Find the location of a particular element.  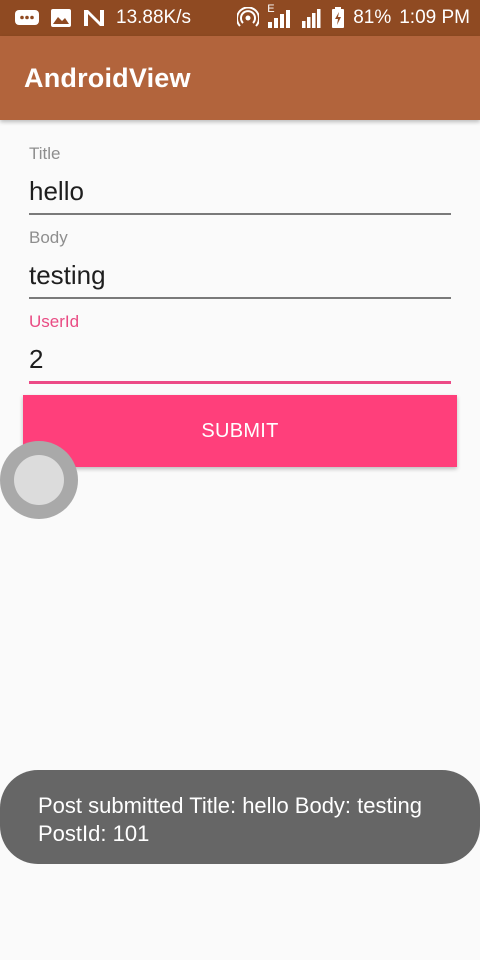

app-bar: AndroidView is located at coordinates (240, 78).